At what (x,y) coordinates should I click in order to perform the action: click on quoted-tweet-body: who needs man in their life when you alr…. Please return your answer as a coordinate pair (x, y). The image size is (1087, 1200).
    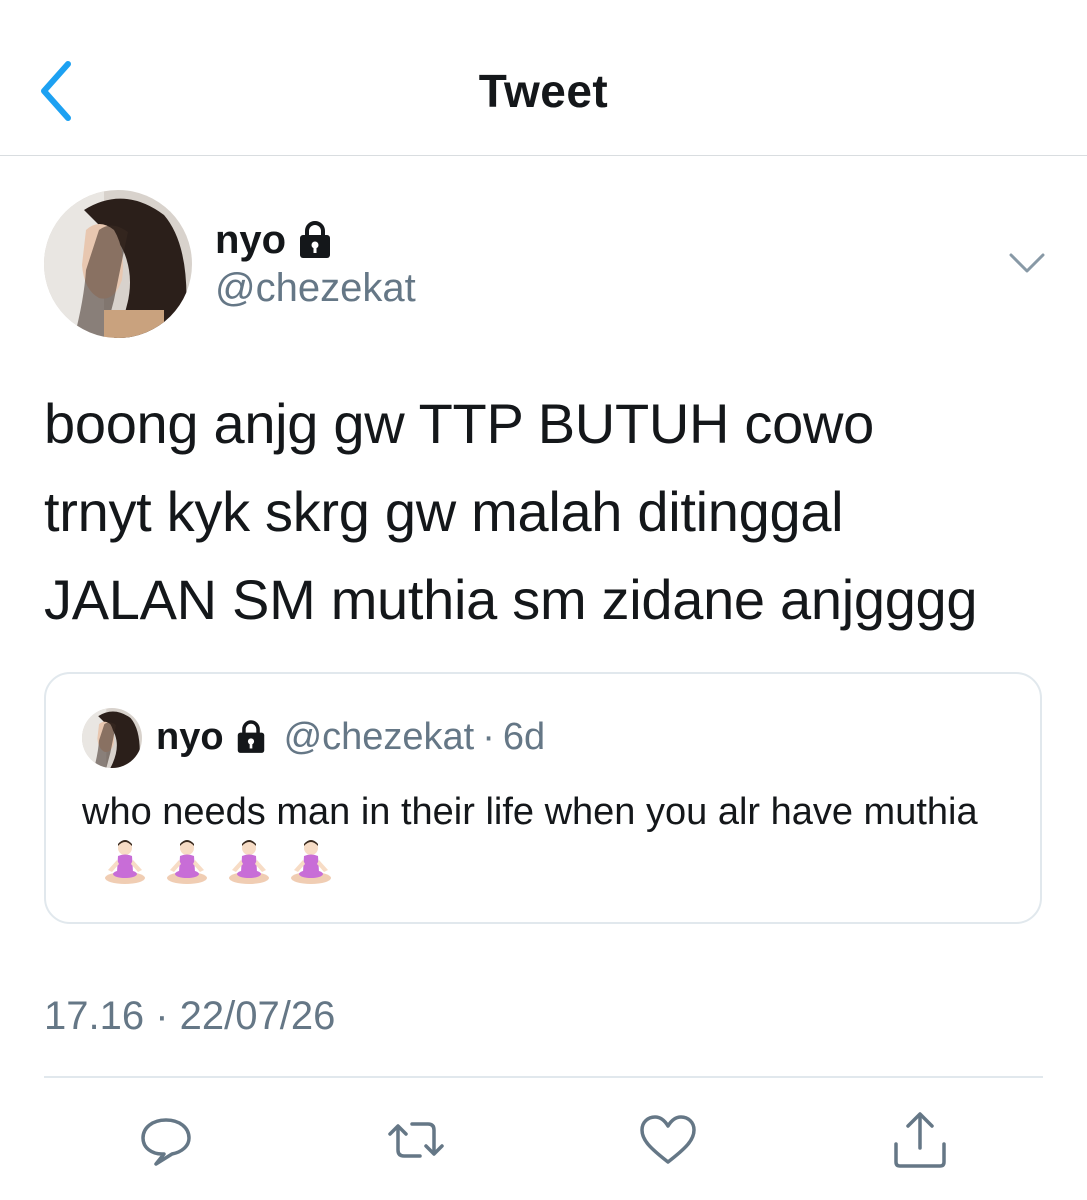
    Looking at the image, I should click on (530, 812).